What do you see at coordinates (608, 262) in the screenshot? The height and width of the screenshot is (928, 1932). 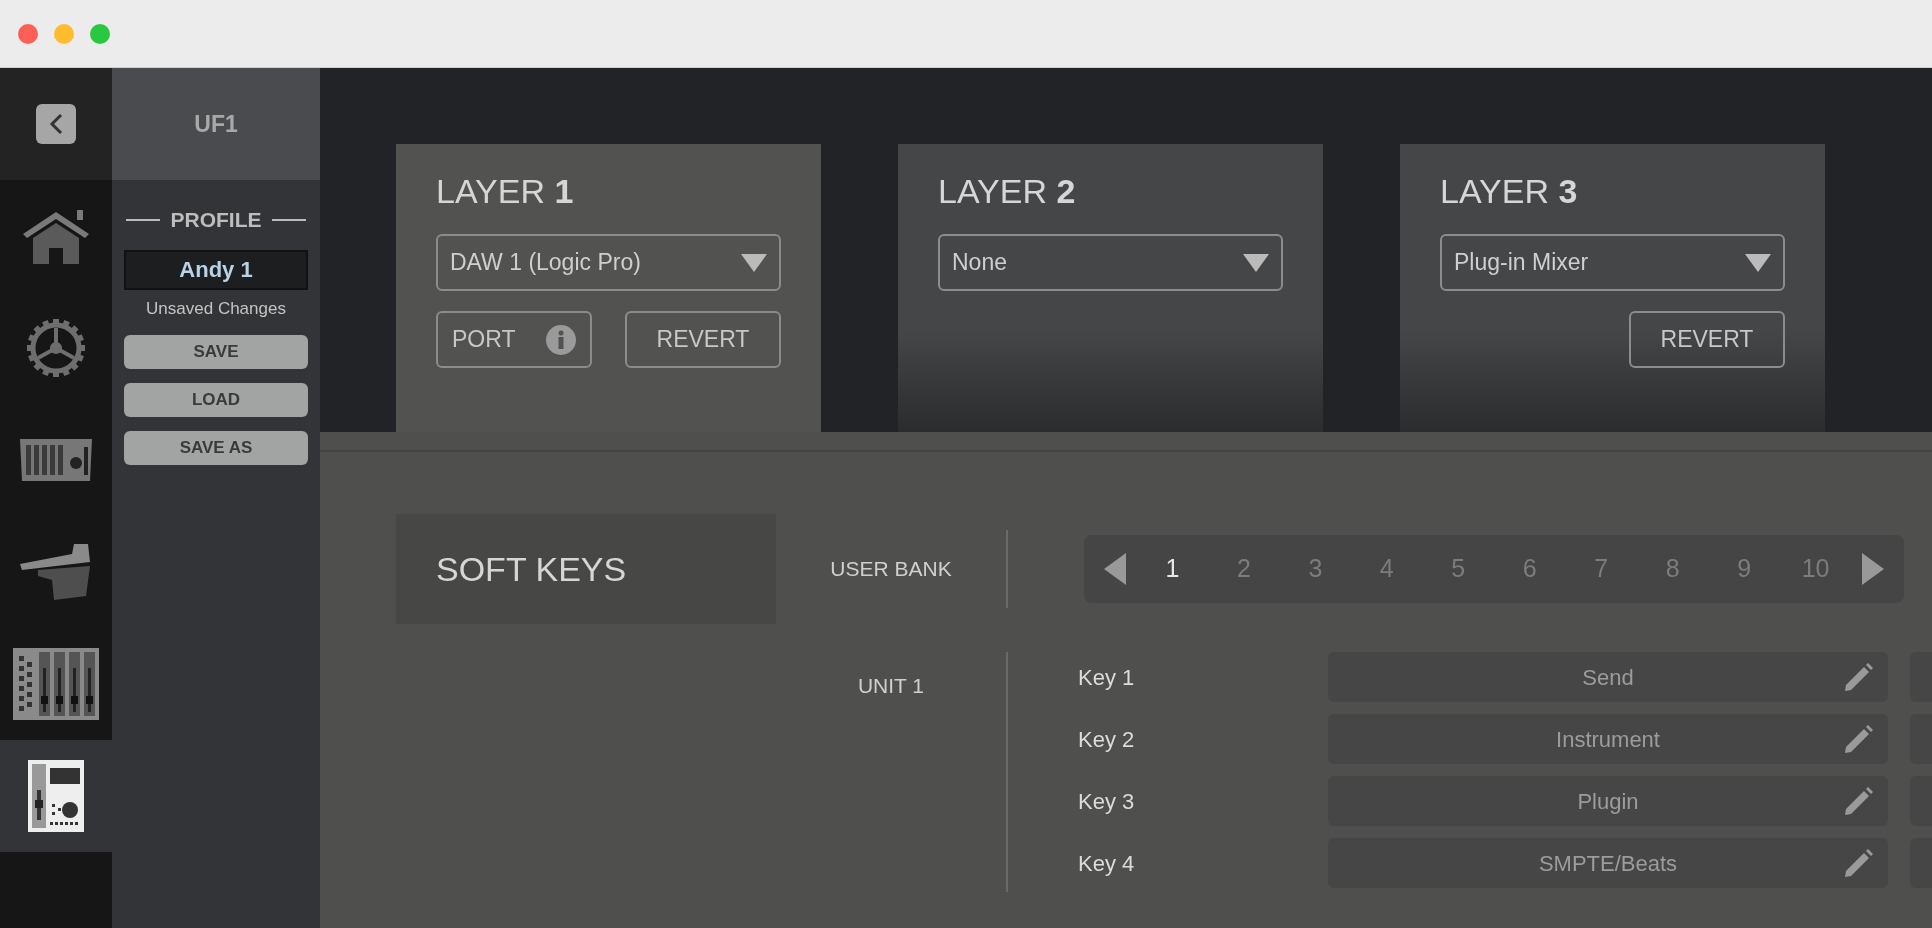 I see `layer-dropdown: DAW 1 (Logic Pro)` at bounding box center [608, 262].